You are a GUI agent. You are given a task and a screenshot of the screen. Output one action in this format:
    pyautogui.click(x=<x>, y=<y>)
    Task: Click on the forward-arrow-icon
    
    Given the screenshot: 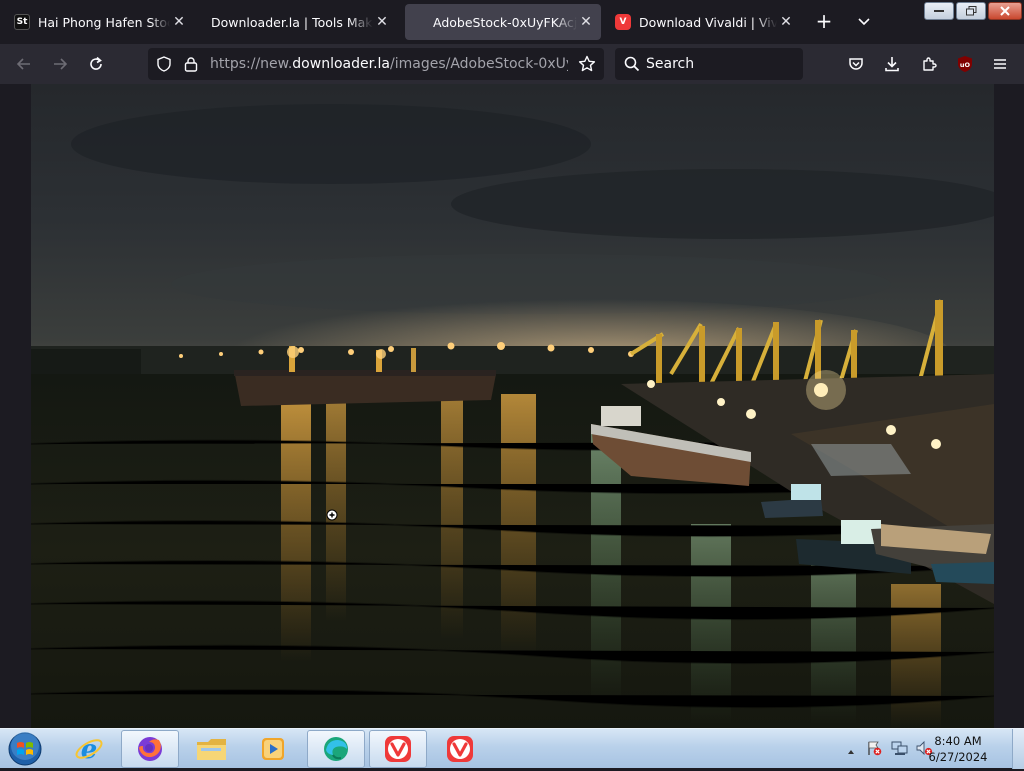 What is the action you would take?
    pyautogui.click(x=61, y=64)
    